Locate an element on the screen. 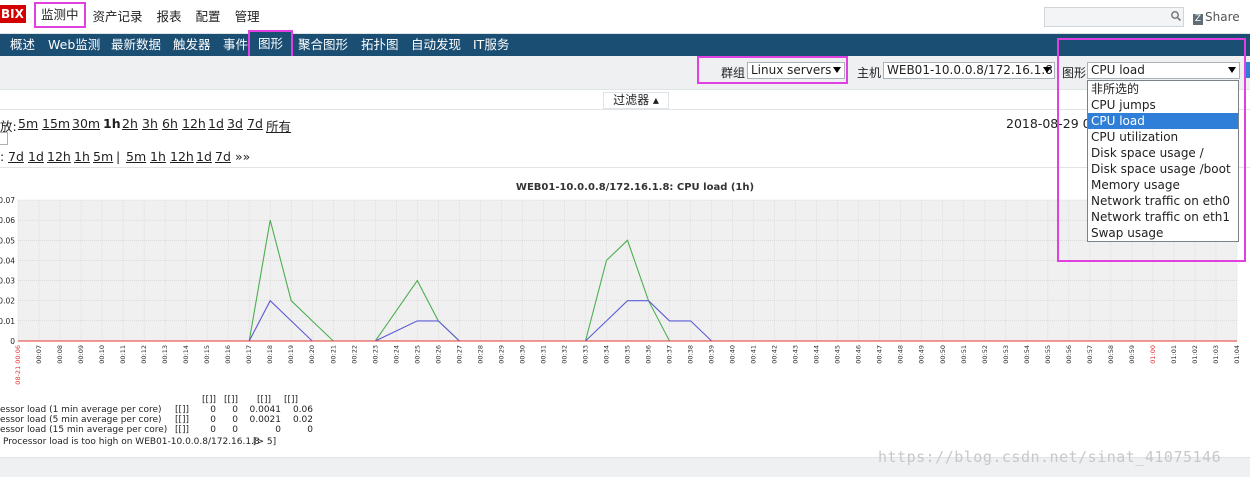 The width and height of the screenshot is (1250, 477). zoom-option: 3h is located at coordinates (150, 123).